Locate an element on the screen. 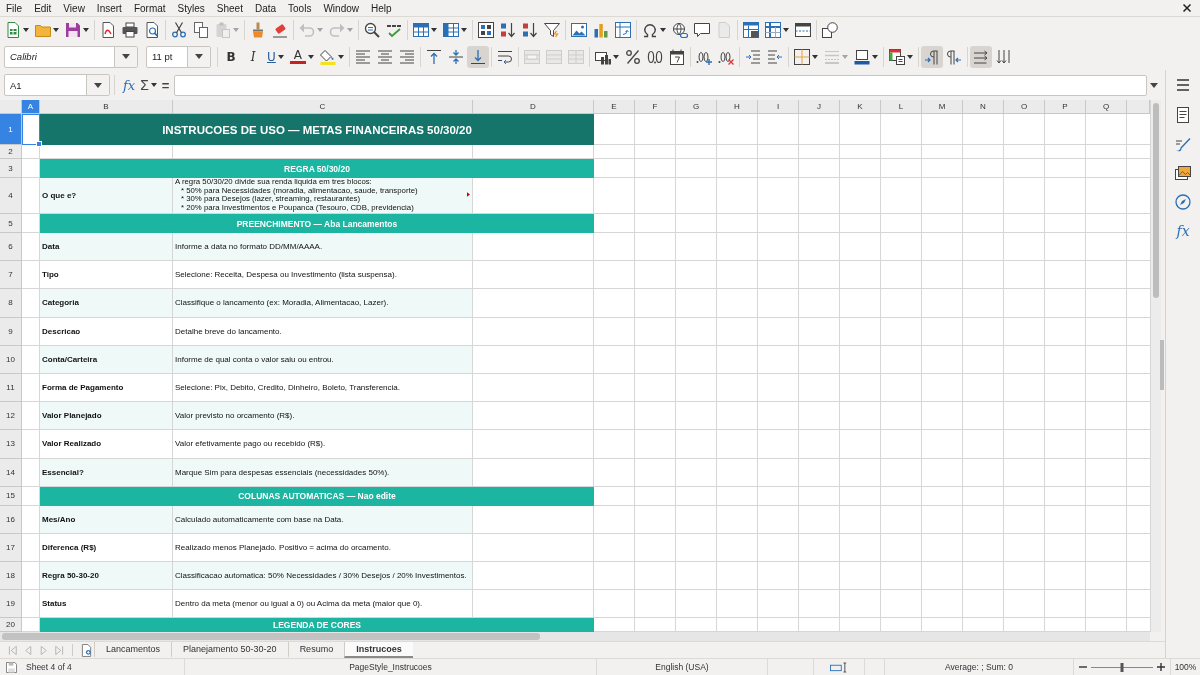 Image resolution: width=1200 pixels, height=675 pixels. row-header: 1 is located at coordinates (11, 129).